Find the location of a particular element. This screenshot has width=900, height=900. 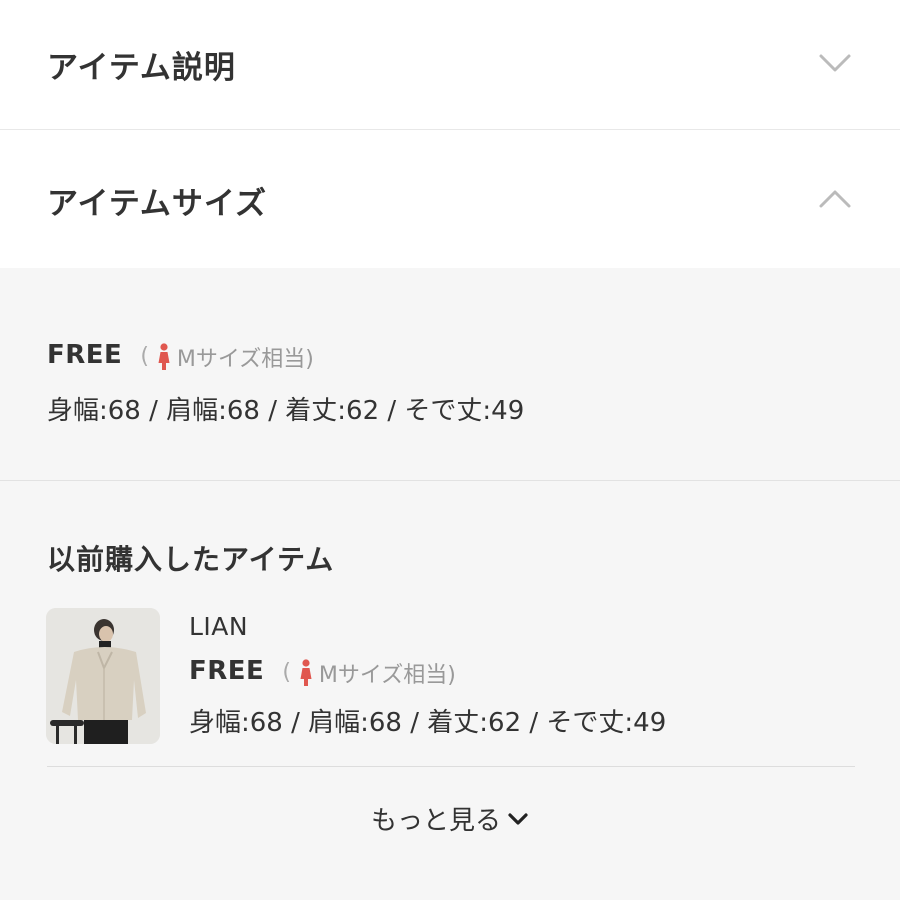

chevron-up-icon is located at coordinates (835, 199).